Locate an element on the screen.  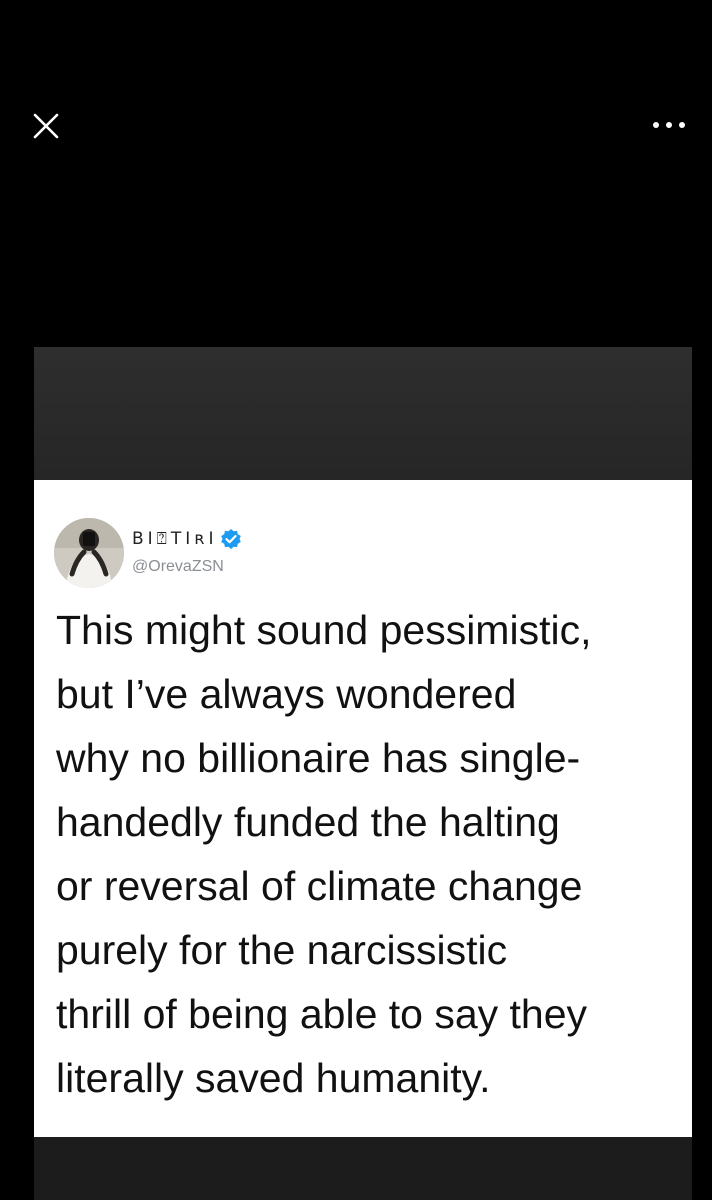
tweet-text-line: purely for the narcissistic is located at coordinates (282, 950).